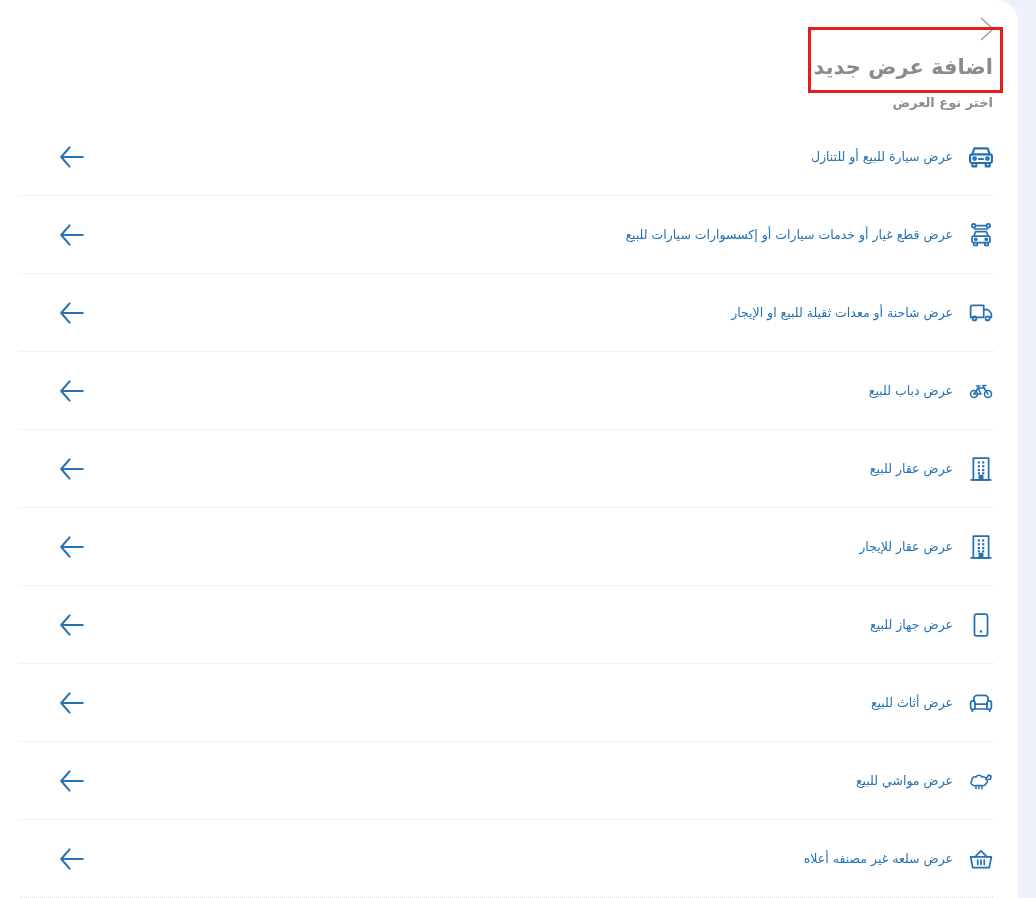  Describe the element at coordinates (906, 546) in the screenshot. I see `offer-type-link: عرض عقار للإيجار` at that location.